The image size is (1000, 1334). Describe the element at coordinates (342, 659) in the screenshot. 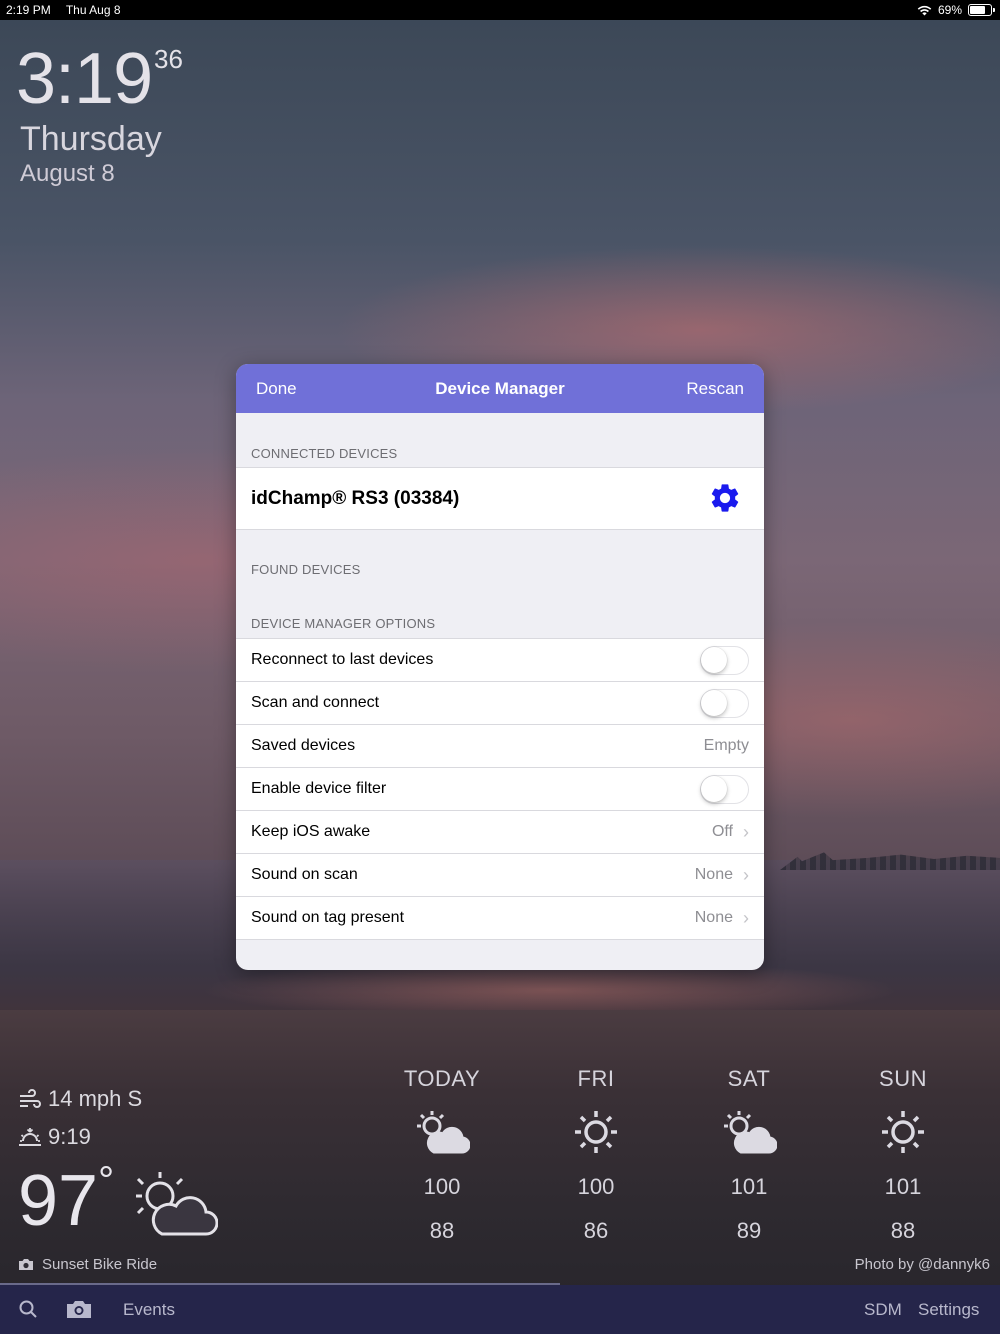

I see `option-label: Reconnect to last devices` at that location.